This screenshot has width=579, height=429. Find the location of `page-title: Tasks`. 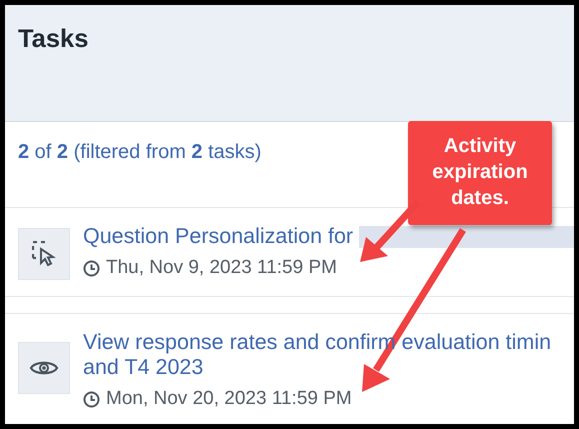

page-title: Tasks is located at coordinates (54, 39).